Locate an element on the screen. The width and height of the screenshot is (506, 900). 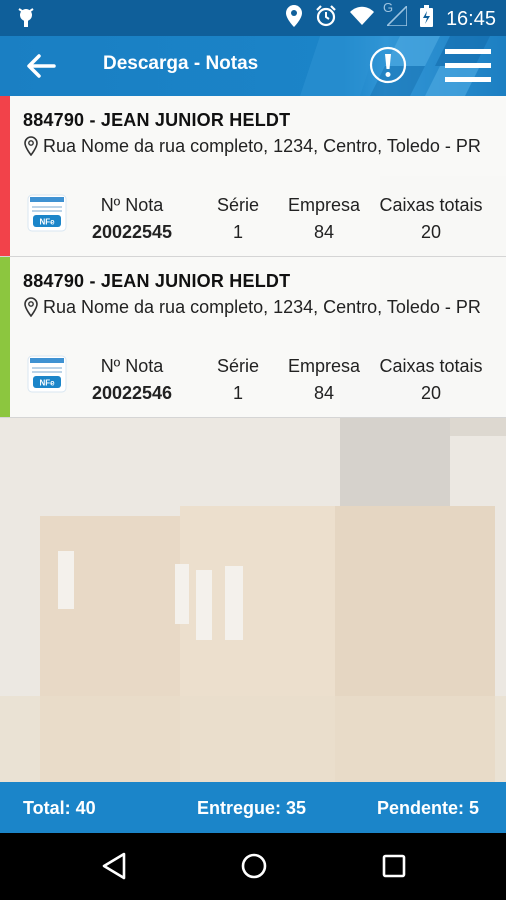
battery-icon is located at coordinates (426, 18).